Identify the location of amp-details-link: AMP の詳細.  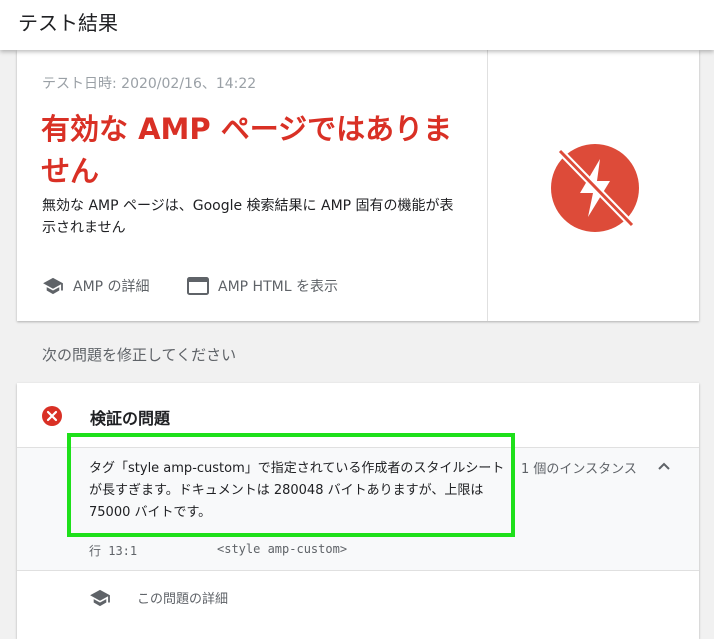
(96, 286).